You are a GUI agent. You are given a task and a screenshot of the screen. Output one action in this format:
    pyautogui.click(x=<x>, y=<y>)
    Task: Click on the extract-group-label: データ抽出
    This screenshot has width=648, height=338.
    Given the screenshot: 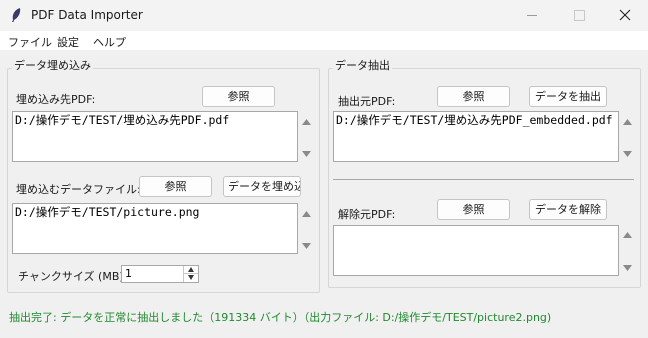 What is the action you would take?
    pyautogui.click(x=362, y=65)
    